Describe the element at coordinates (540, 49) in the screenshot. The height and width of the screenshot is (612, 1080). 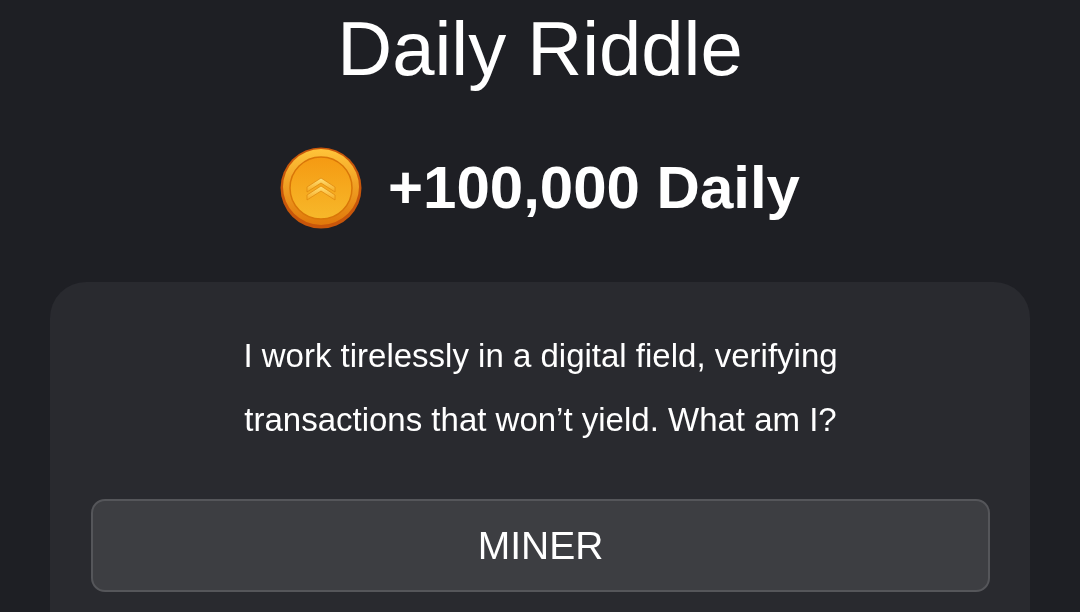
I see `page-title: Daily Riddle` at that location.